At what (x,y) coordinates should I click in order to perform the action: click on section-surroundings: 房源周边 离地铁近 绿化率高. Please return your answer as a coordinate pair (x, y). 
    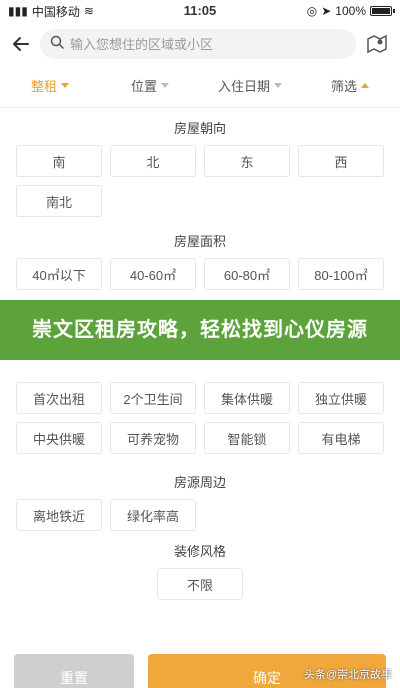
    Looking at the image, I should click on (200, 501).